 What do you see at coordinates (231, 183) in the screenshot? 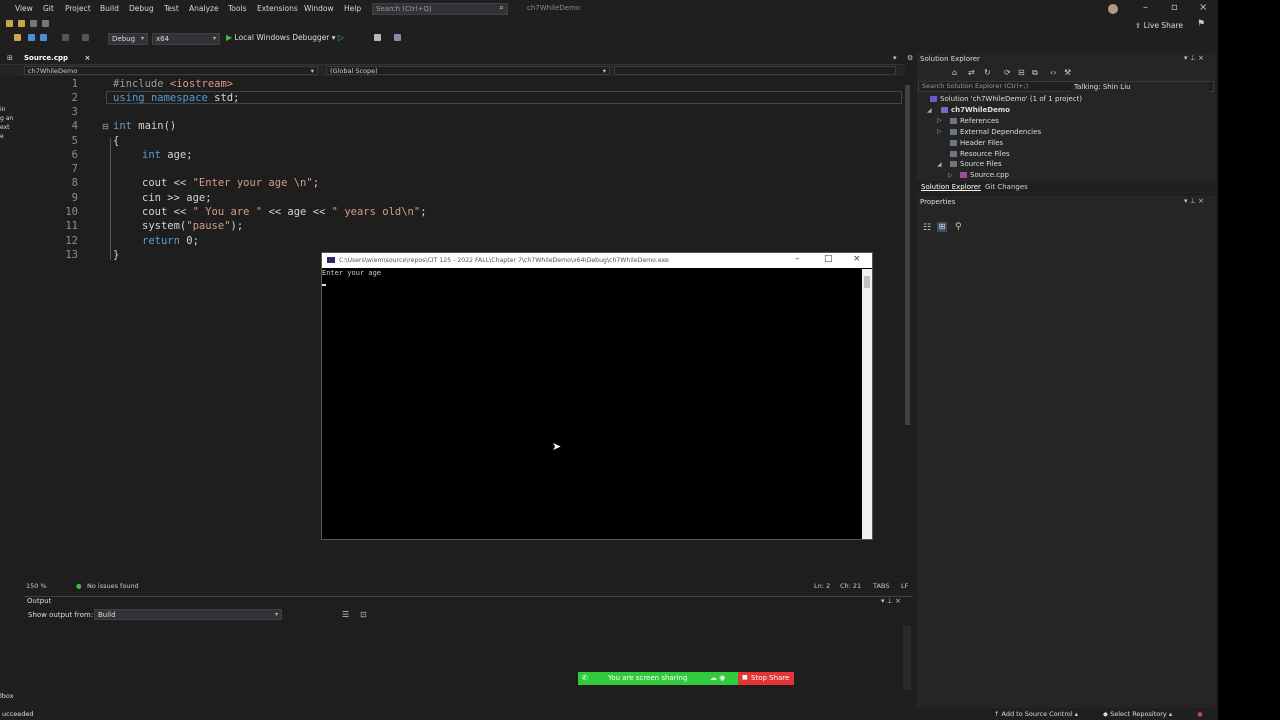
I see `code-line-8: cout << "Enter your age \n";` at bounding box center [231, 183].